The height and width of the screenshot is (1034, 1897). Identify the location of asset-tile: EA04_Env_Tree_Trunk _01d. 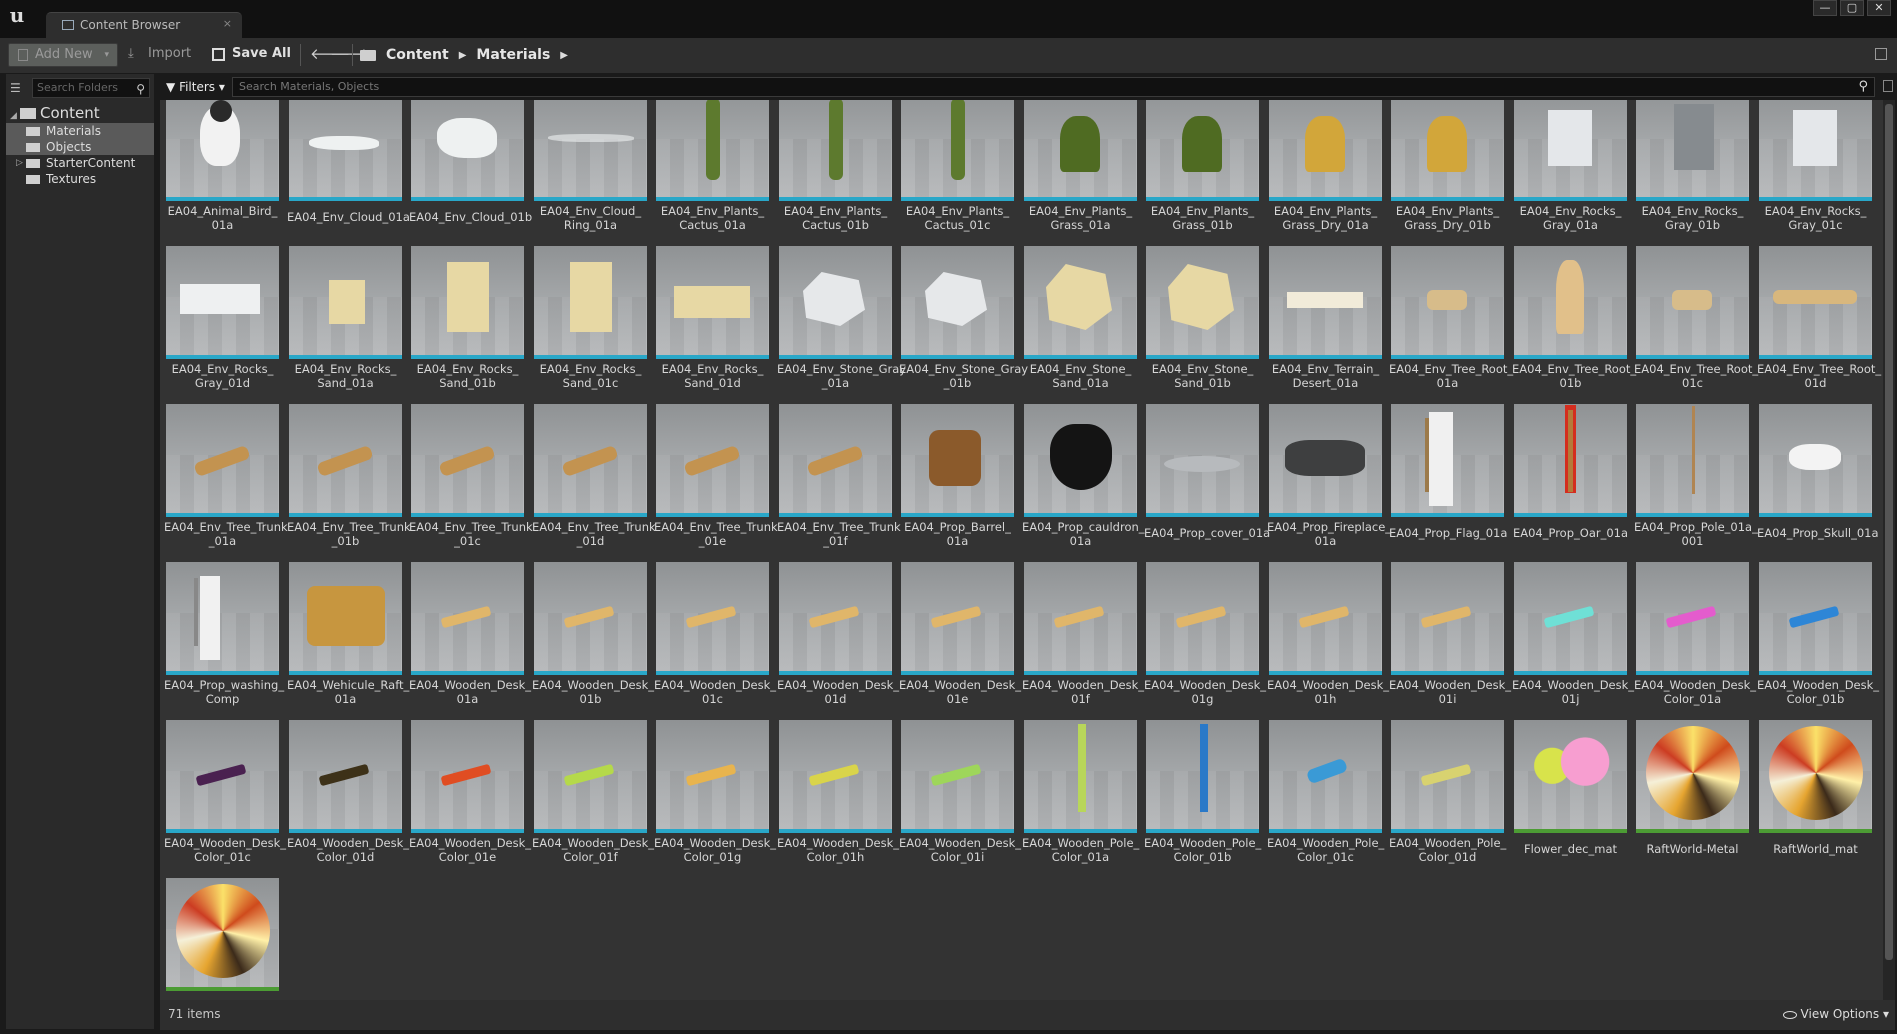
(594, 475).